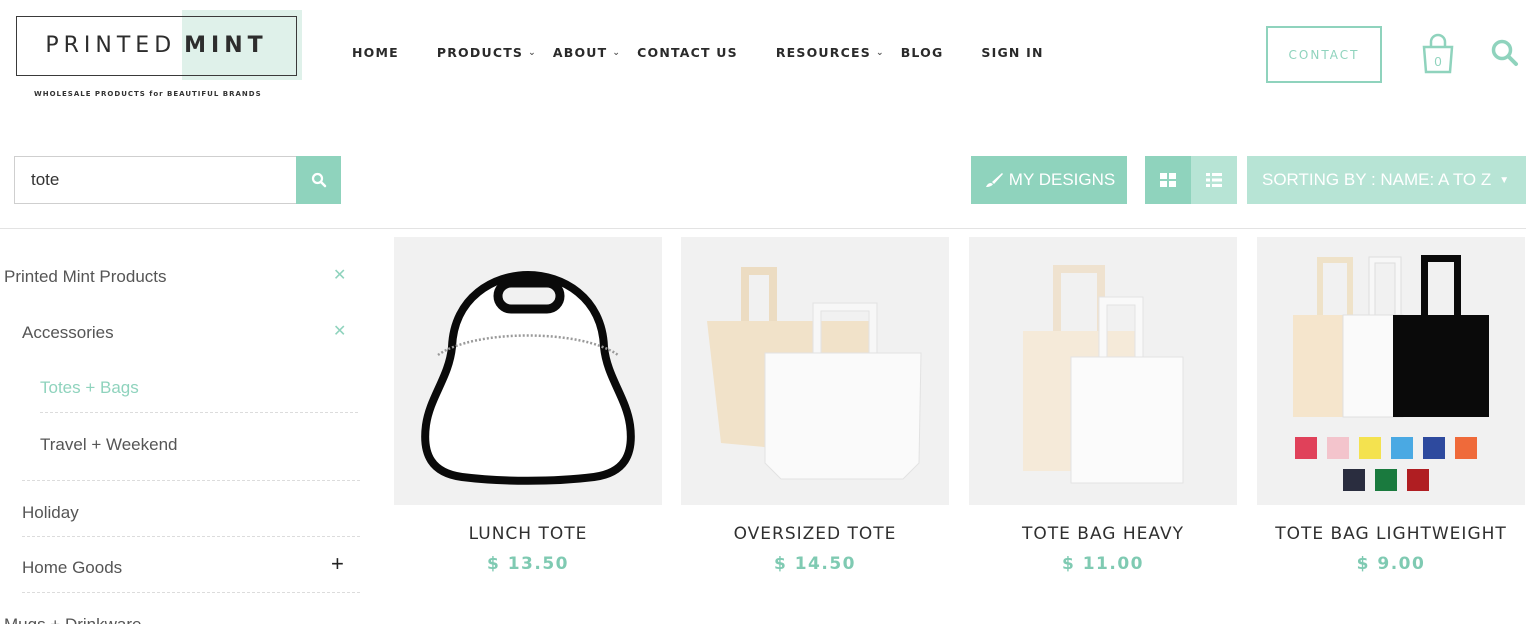 The width and height of the screenshot is (1536, 624). What do you see at coordinates (1391, 534) in the screenshot?
I see `product-name: TOTE BAG LIGHTWEIGHT` at bounding box center [1391, 534].